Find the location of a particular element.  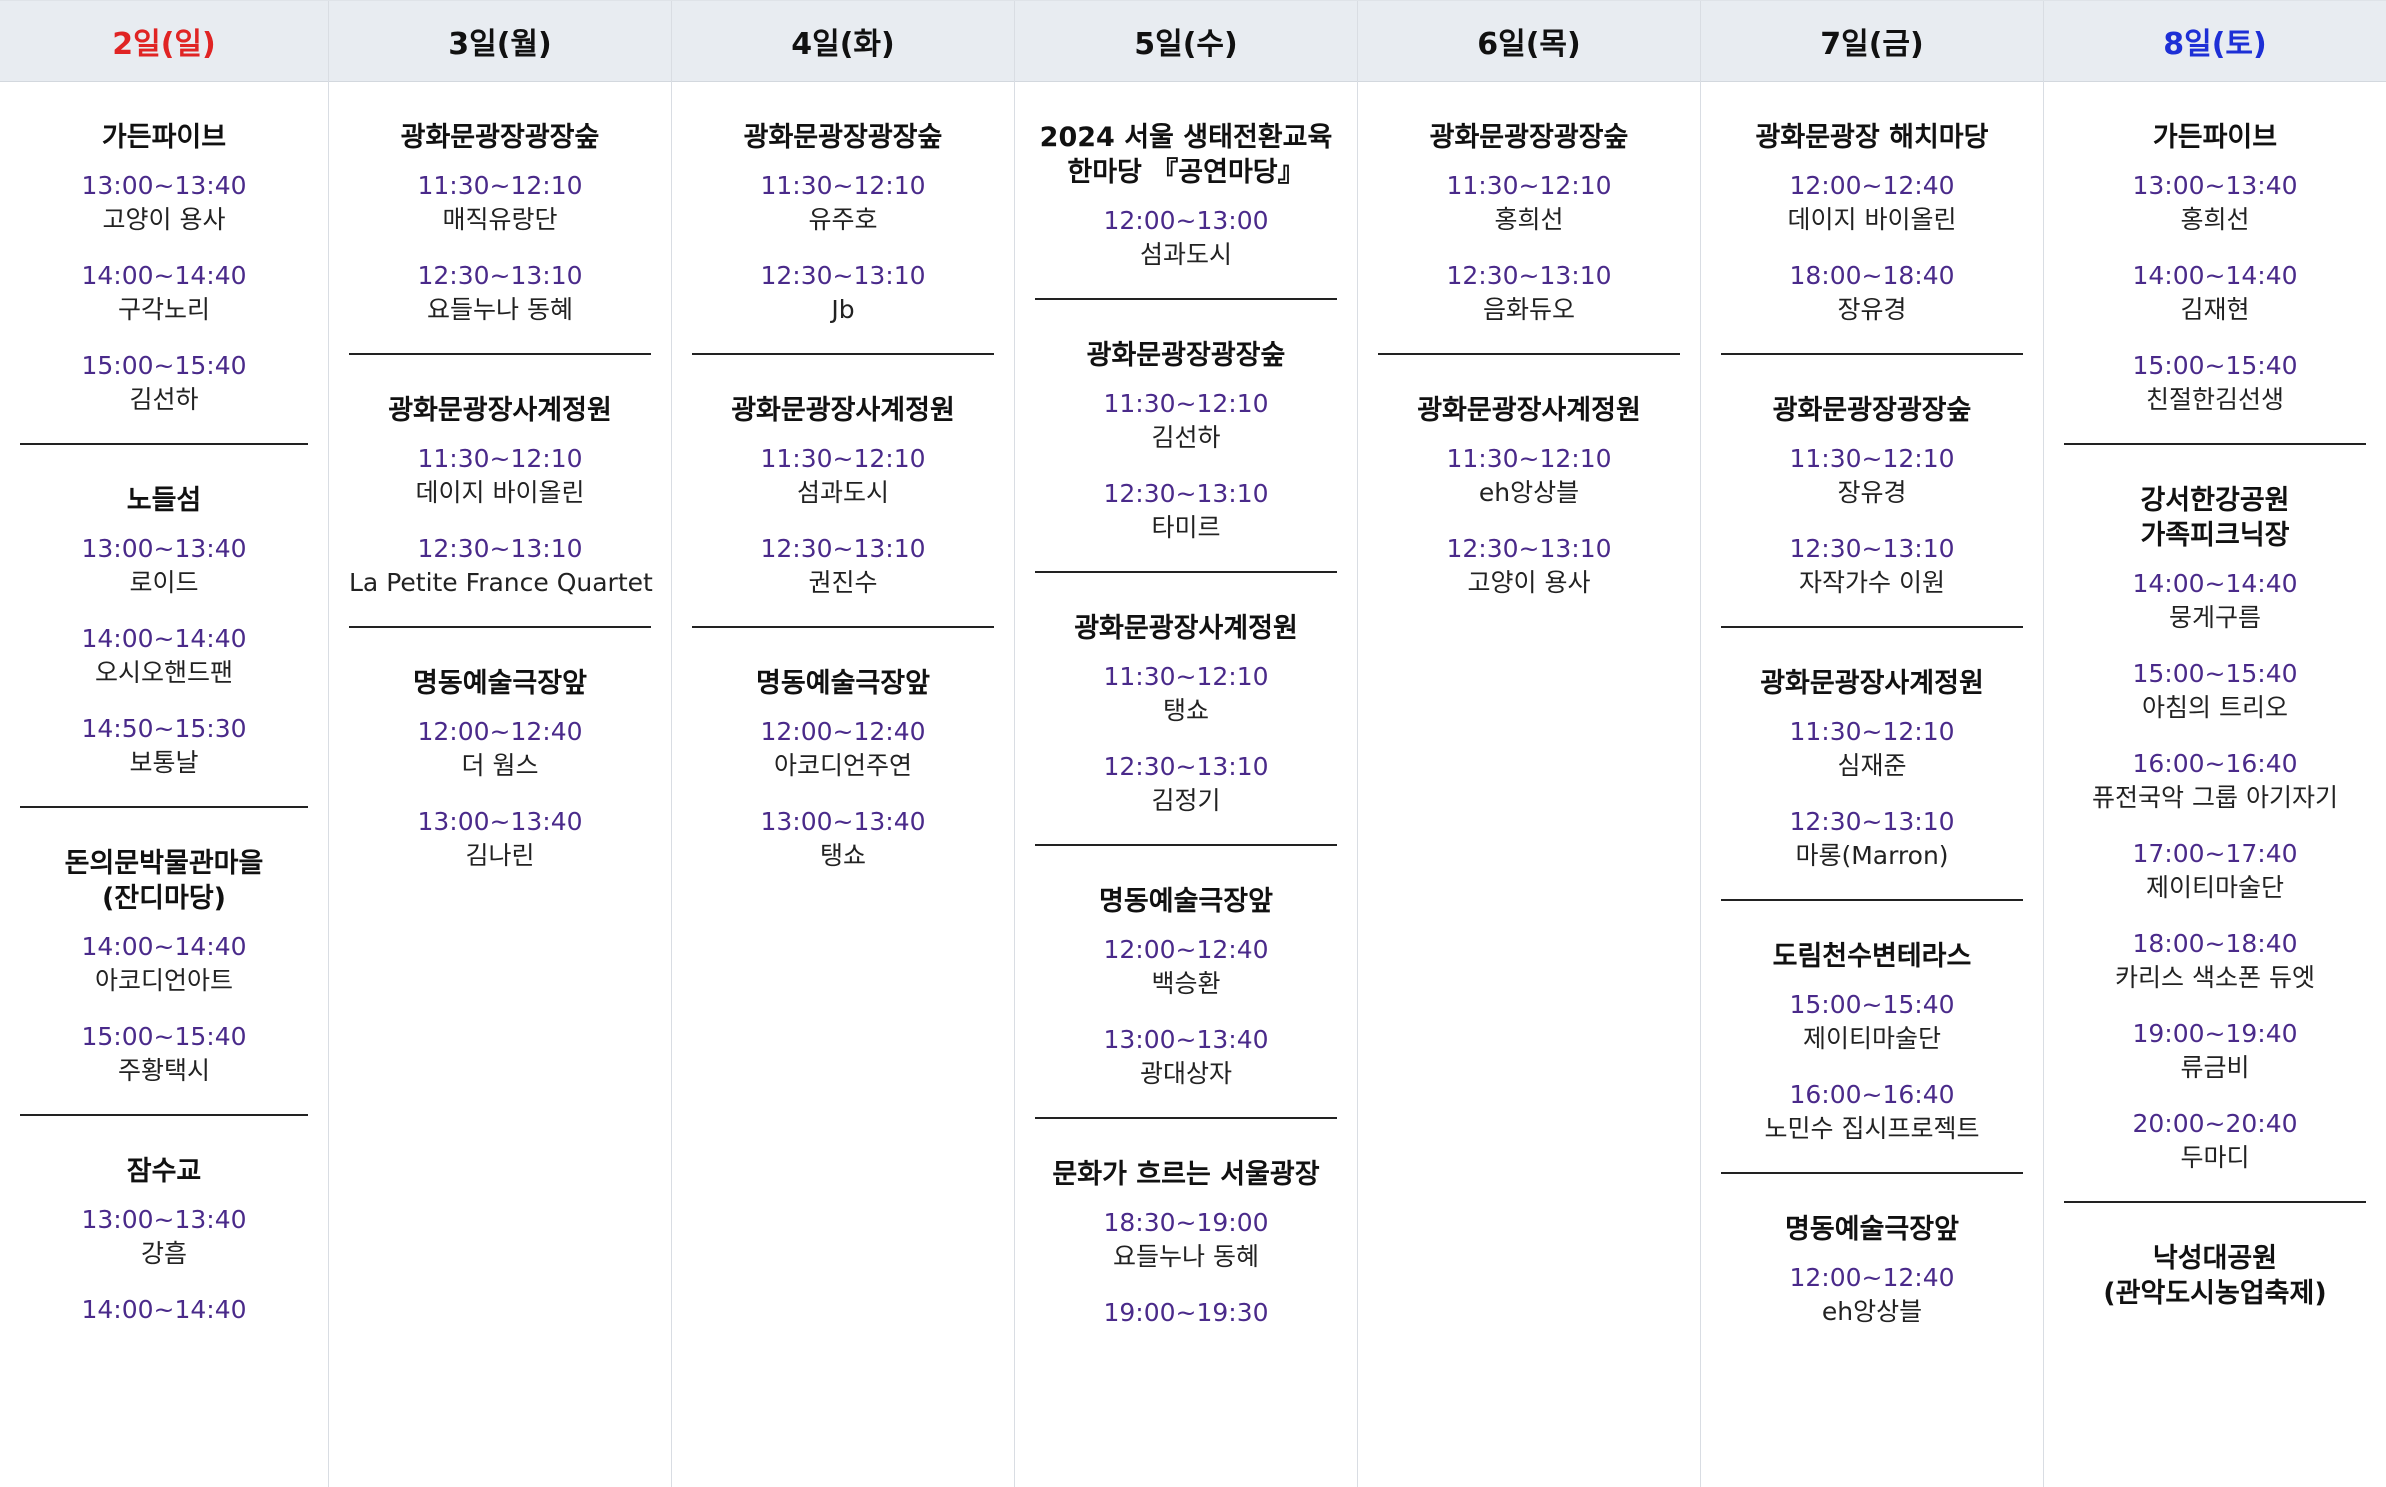

performance-slot: 11:30~12:10 eh앙상블 is located at coordinates (1529, 476).